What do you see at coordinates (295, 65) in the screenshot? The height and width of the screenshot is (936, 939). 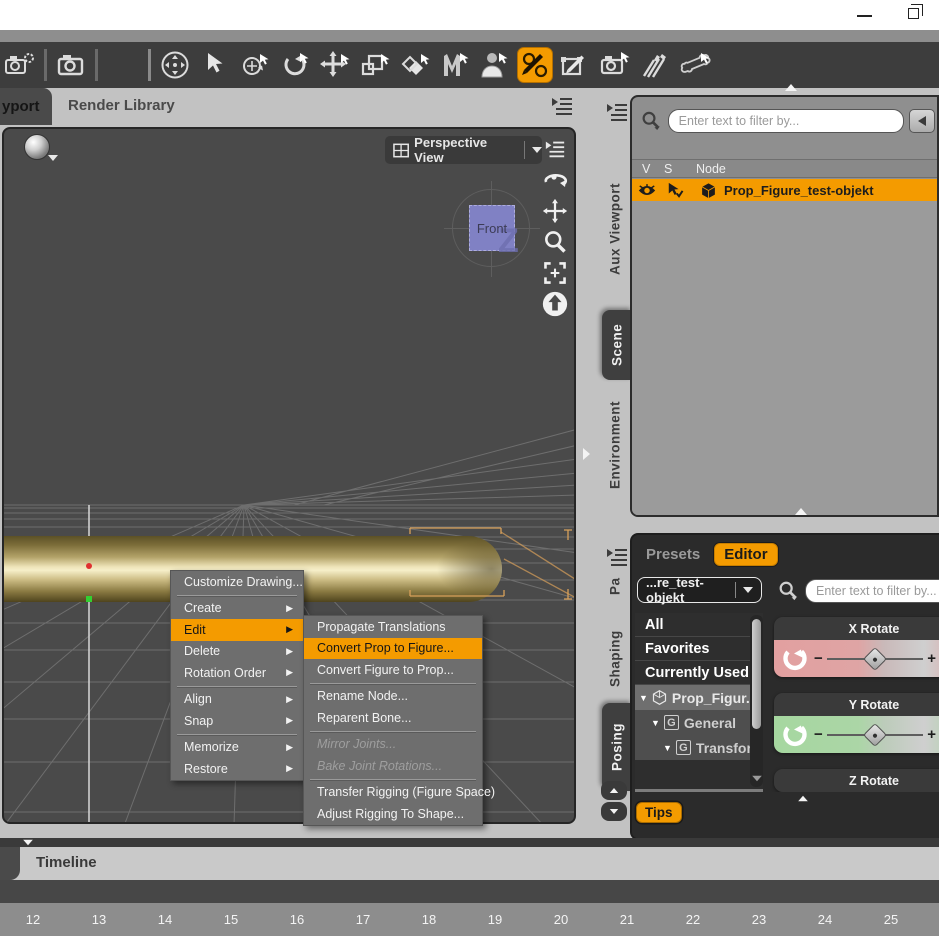 I see `rotate-tool` at bounding box center [295, 65].